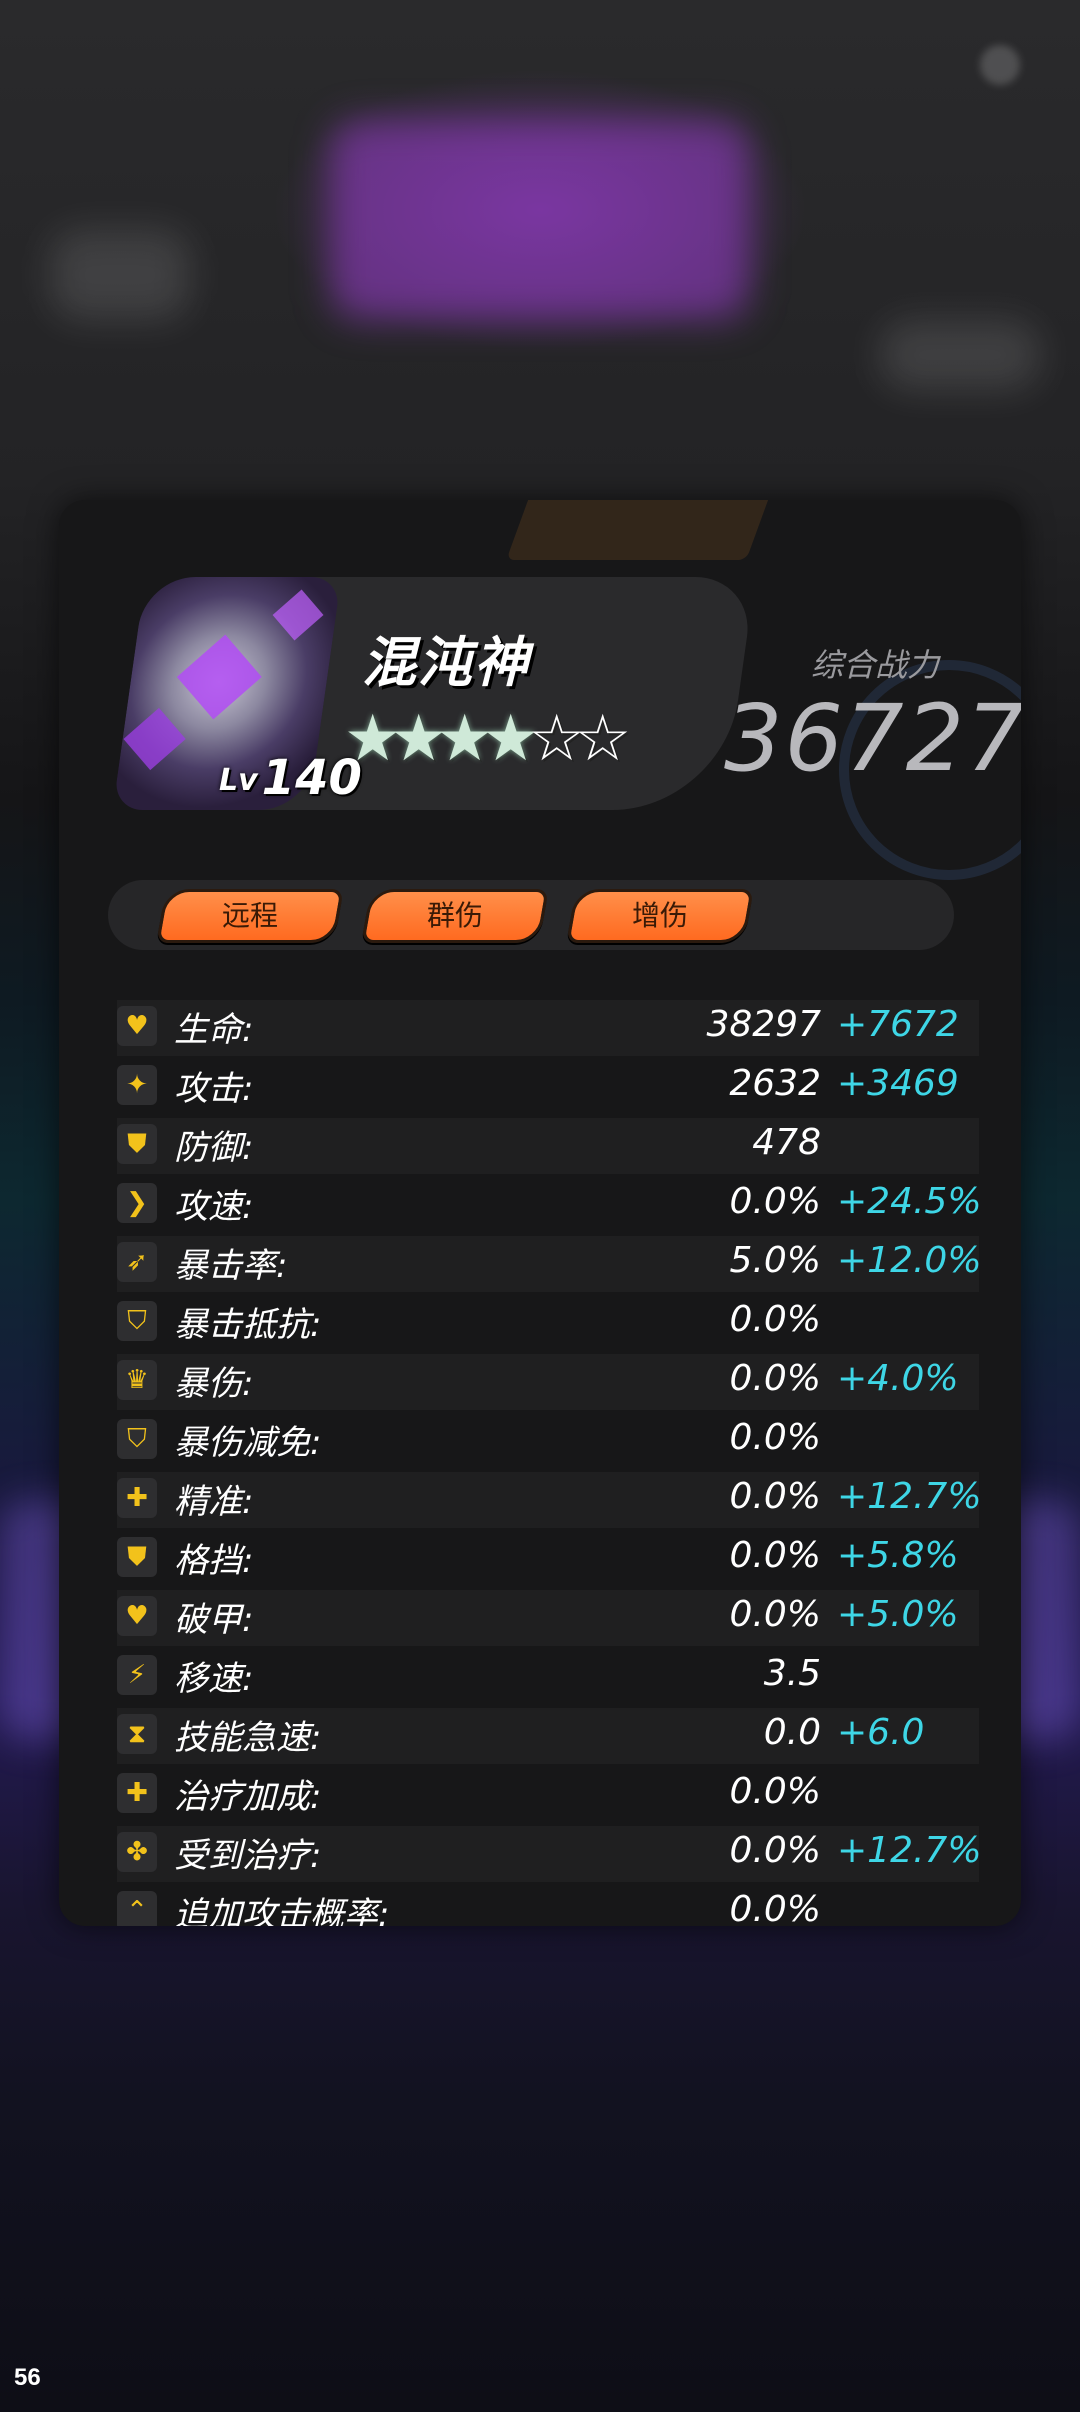  I want to click on stat-label: 生命:, so click(214, 1030).